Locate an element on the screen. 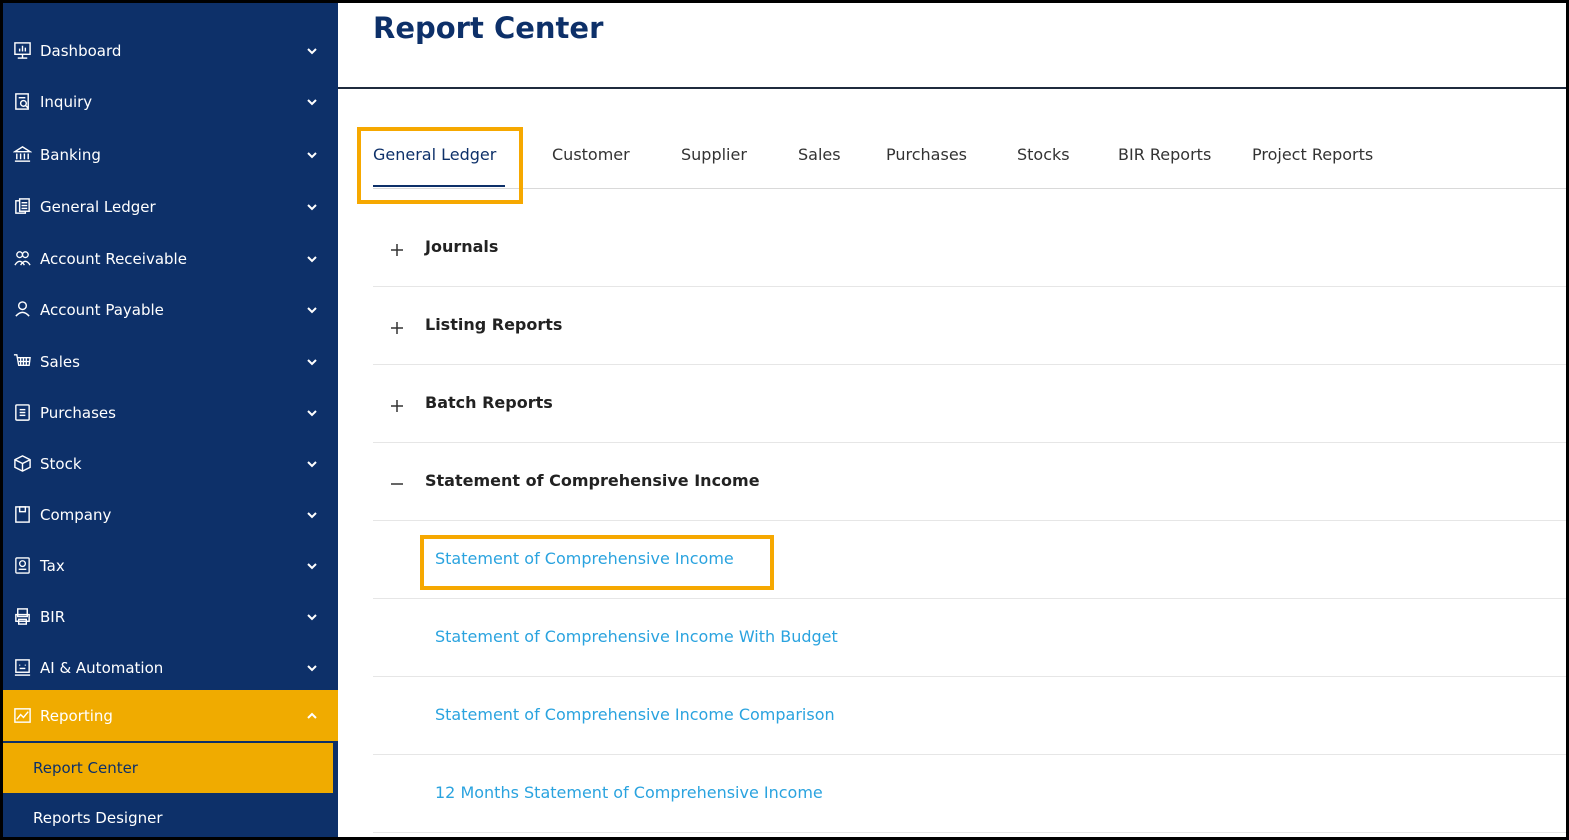  bir-icon is located at coordinates (22, 617).